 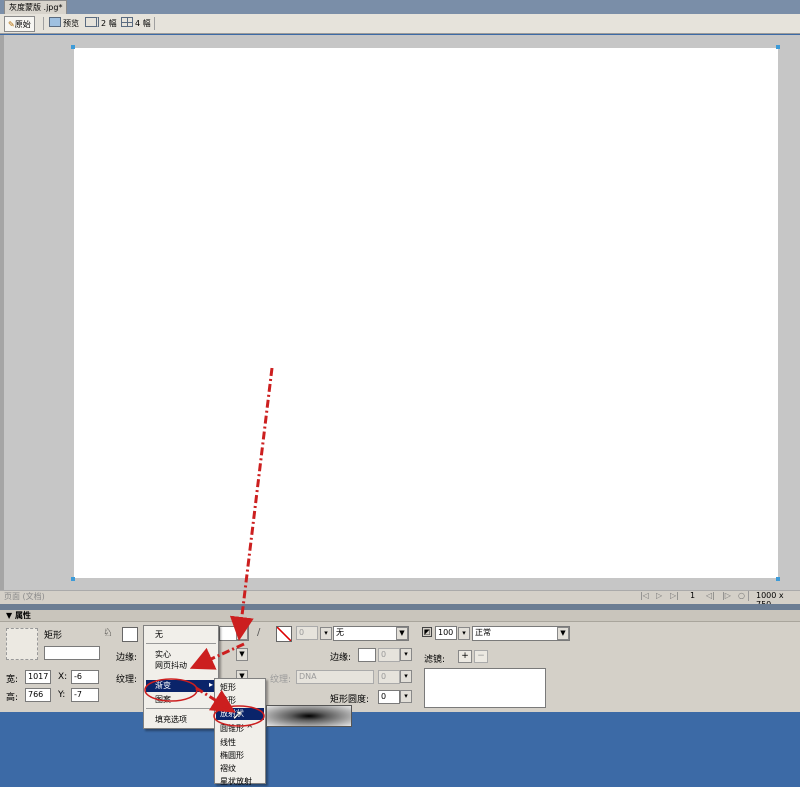 What do you see at coordinates (209, 547) in the screenshot?
I see `tutorial-annotations` at bounding box center [209, 547].